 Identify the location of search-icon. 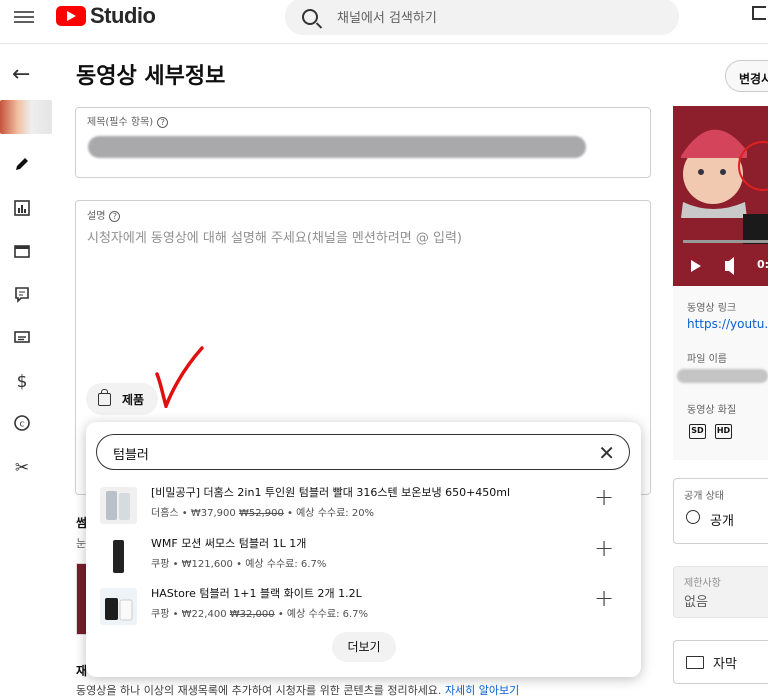
(310, 16).